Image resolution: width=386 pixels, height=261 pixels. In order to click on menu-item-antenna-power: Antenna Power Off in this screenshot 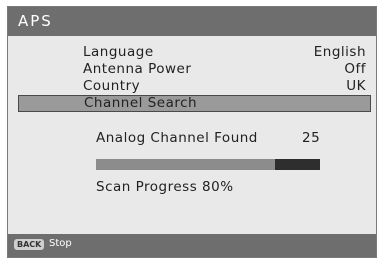, I will do `click(192, 69)`.